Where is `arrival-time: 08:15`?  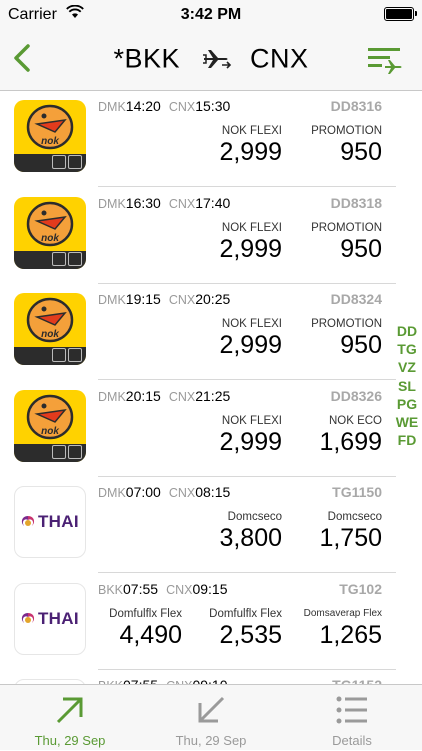
arrival-time: 08:15 is located at coordinates (213, 492).